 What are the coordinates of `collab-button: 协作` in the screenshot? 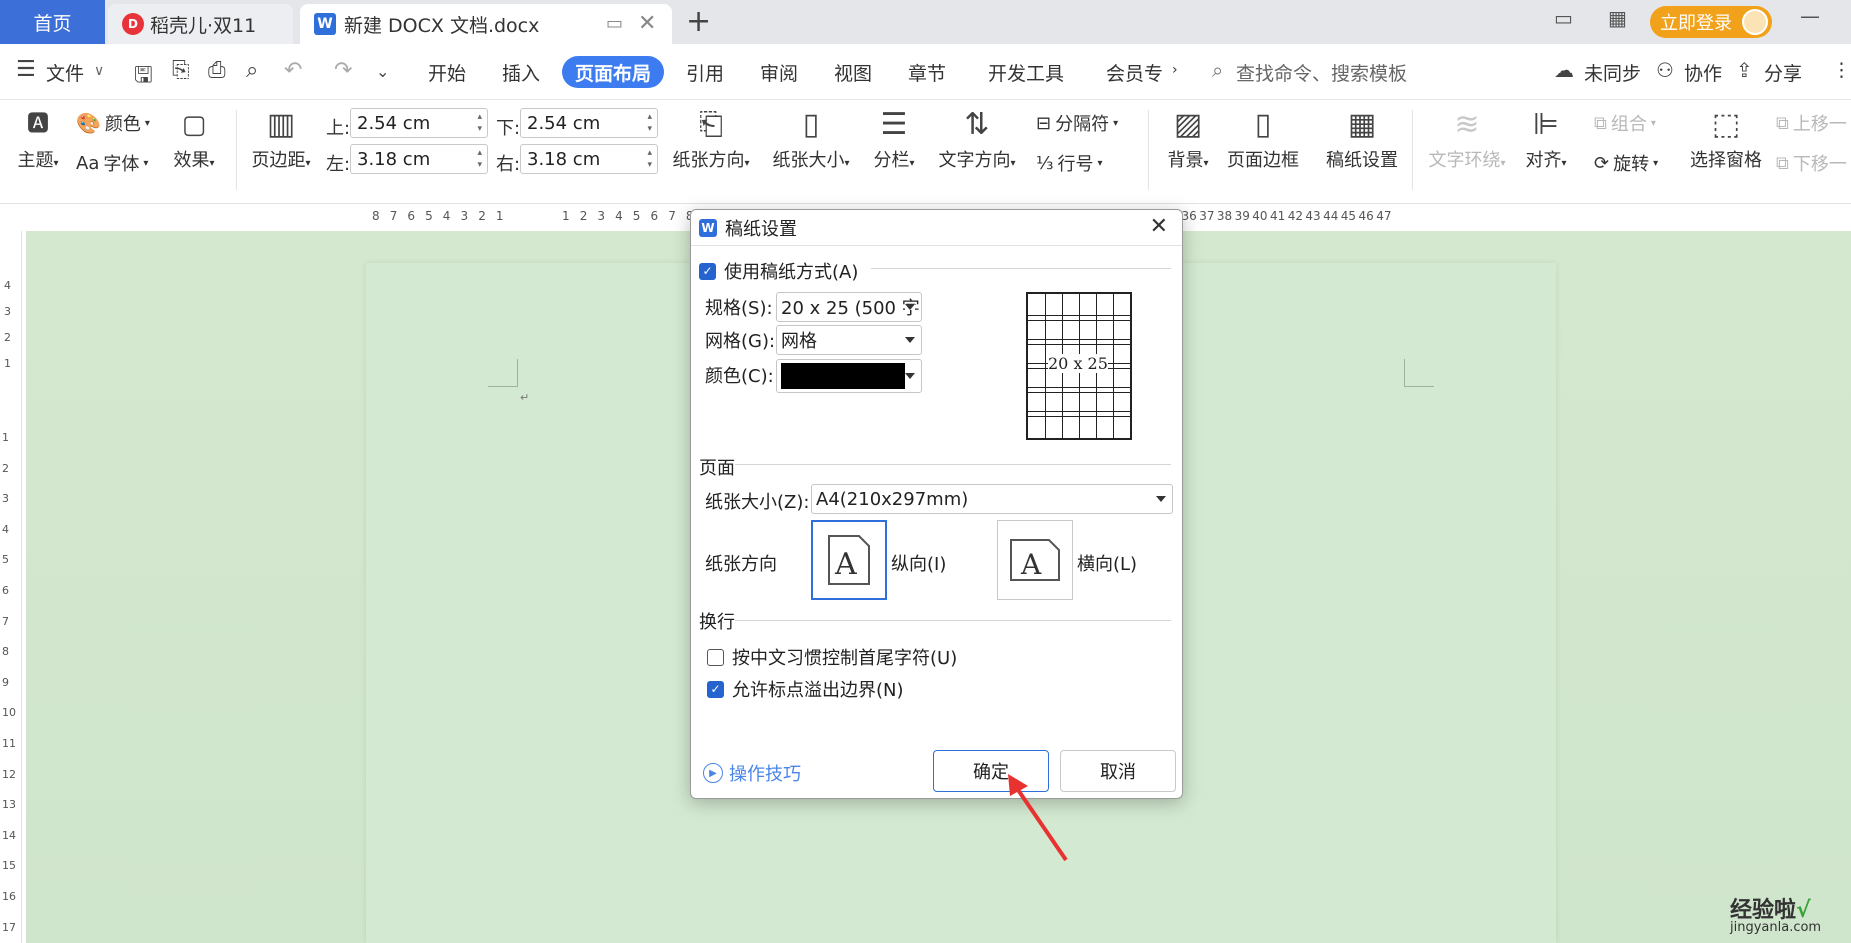 It's located at (1703, 72).